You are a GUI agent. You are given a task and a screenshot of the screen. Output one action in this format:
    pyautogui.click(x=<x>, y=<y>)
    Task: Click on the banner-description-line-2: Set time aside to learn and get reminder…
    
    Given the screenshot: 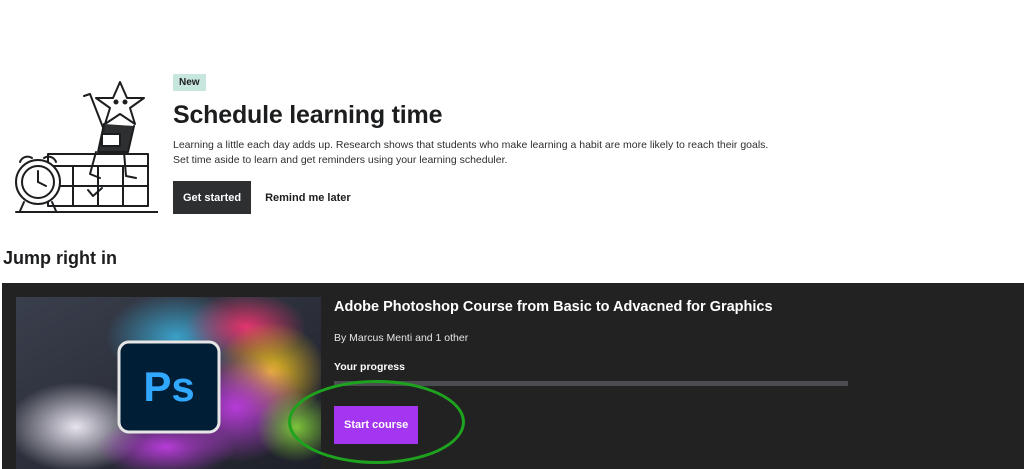 What is the action you would take?
    pyautogui.click(x=340, y=160)
    